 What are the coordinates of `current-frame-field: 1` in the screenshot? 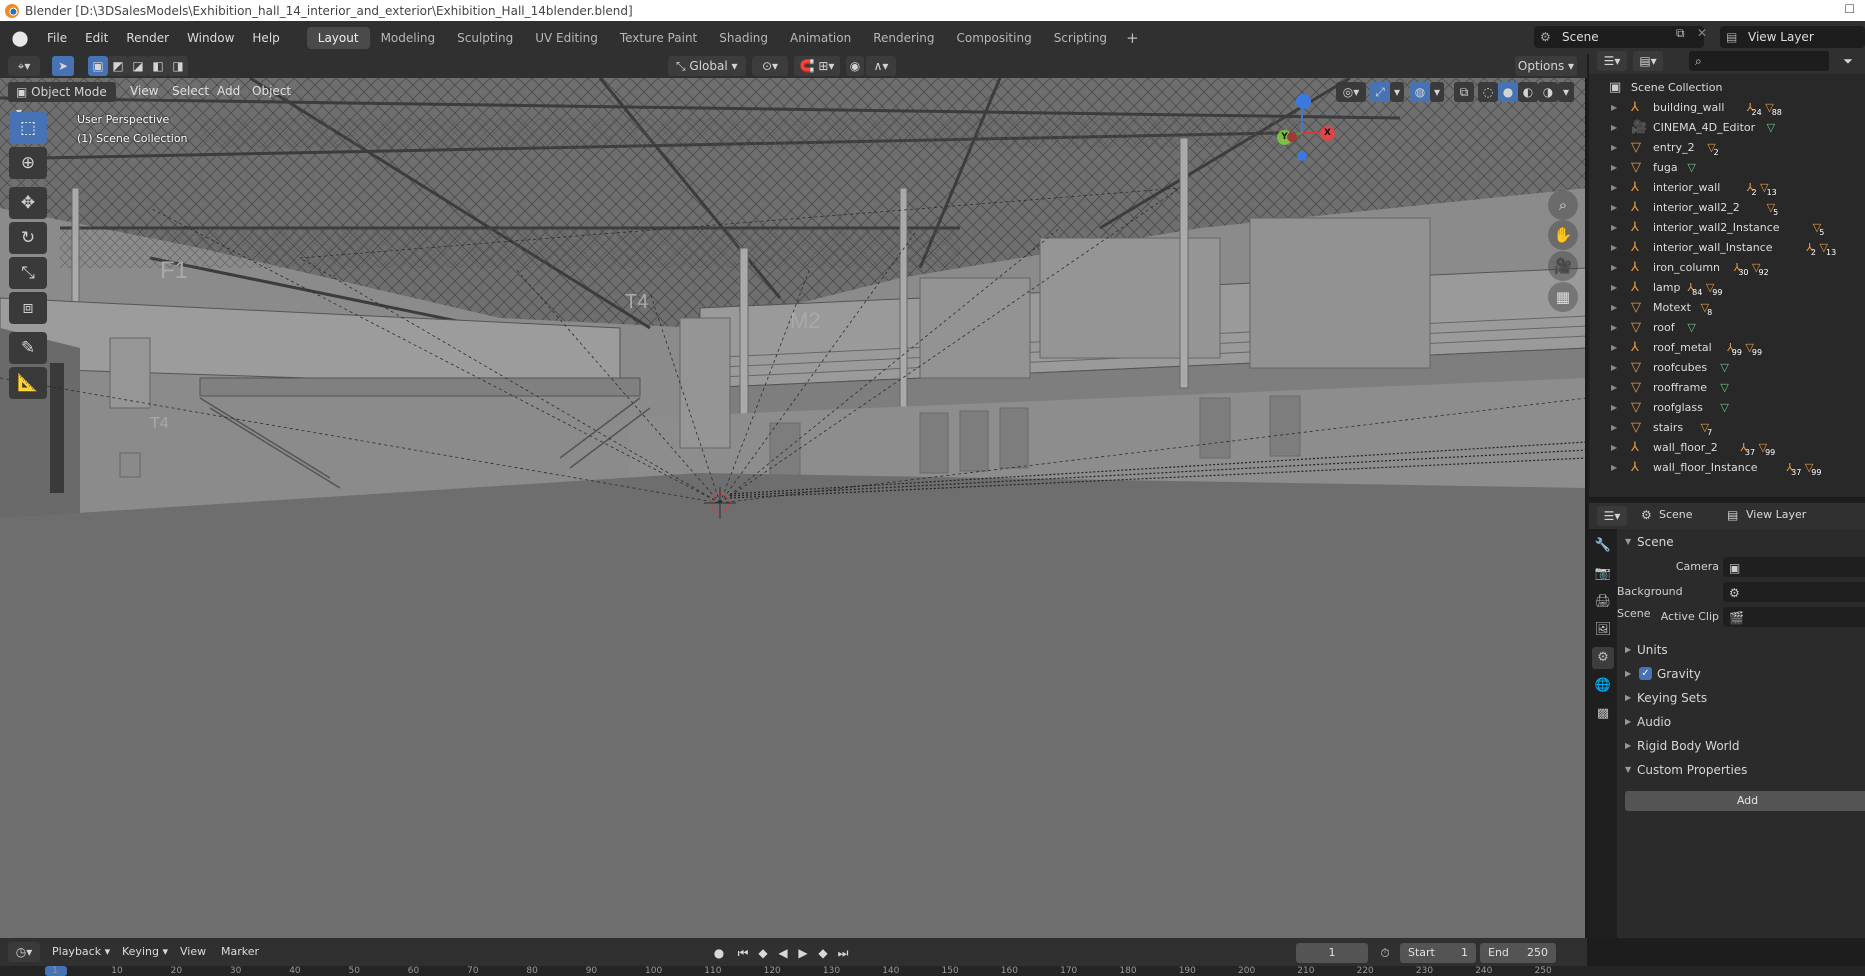 It's located at (1332, 953).